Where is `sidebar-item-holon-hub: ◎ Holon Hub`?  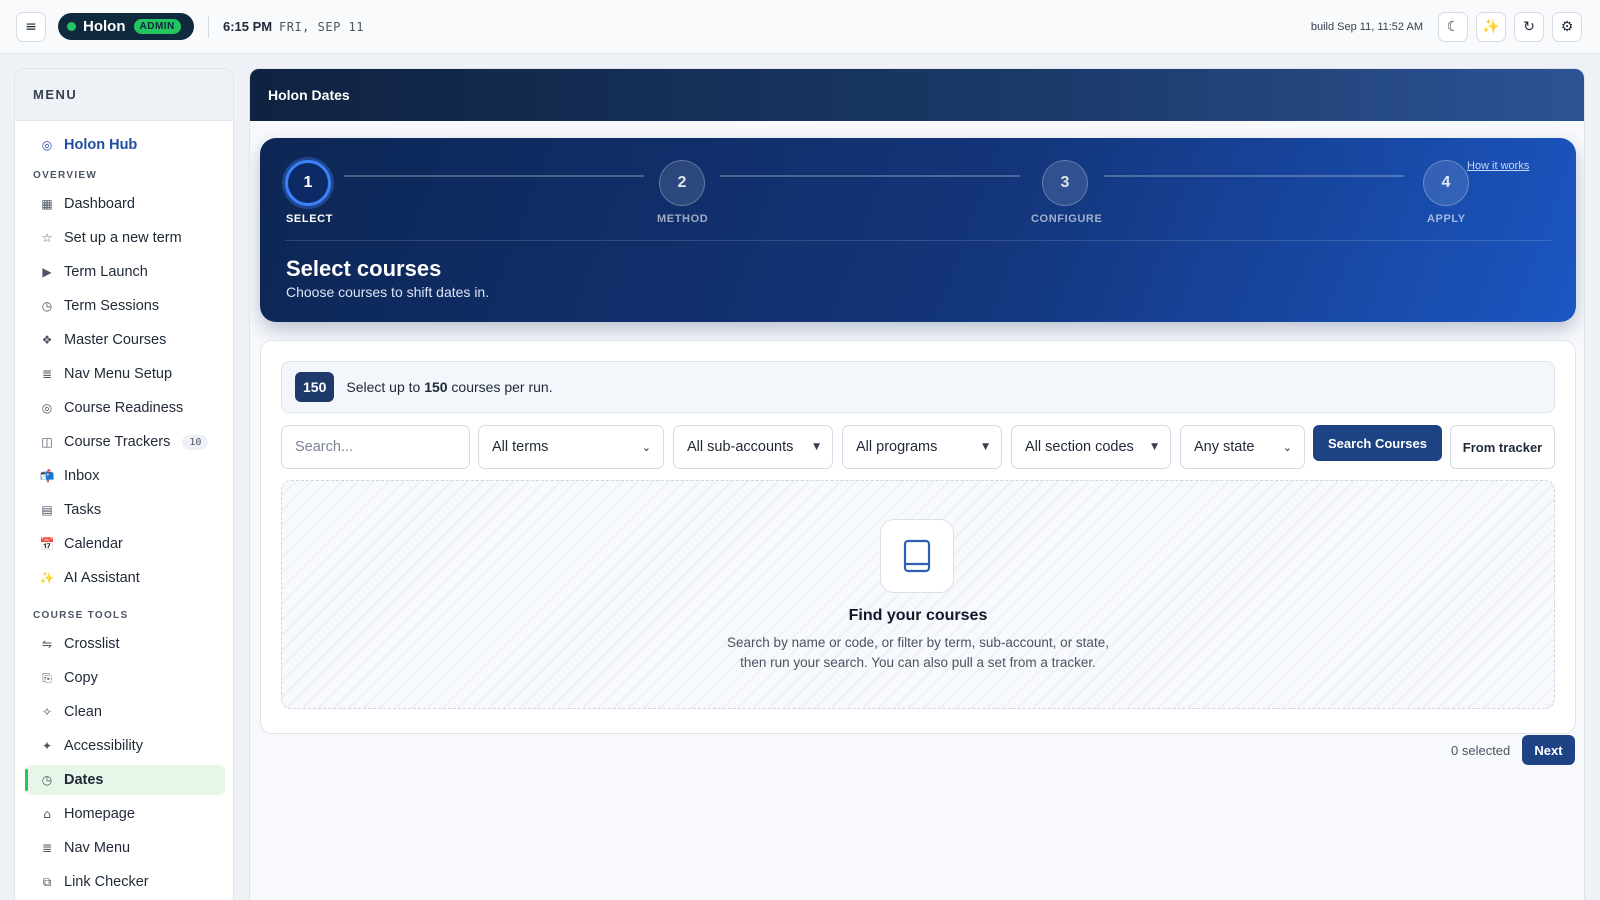 sidebar-item-holon-hub: ◎ Holon Hub is located at coordinates (125, 145).